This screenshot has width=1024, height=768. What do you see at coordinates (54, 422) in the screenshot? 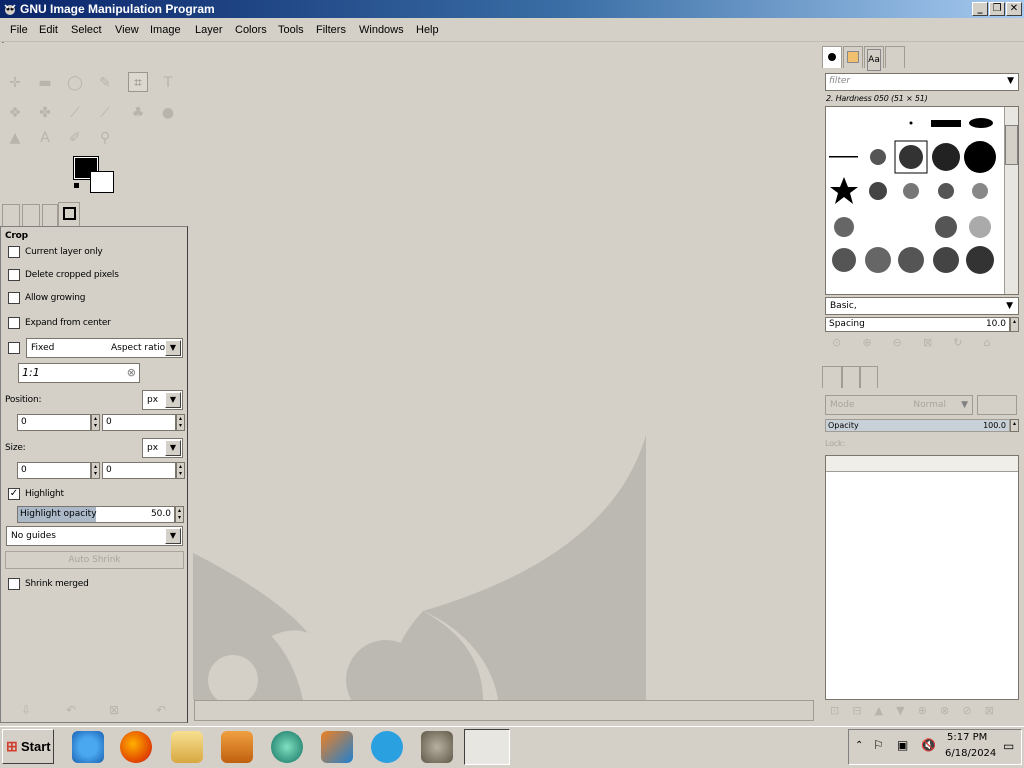
I see `position-x-input: 0` at bounding box center [54, 422].